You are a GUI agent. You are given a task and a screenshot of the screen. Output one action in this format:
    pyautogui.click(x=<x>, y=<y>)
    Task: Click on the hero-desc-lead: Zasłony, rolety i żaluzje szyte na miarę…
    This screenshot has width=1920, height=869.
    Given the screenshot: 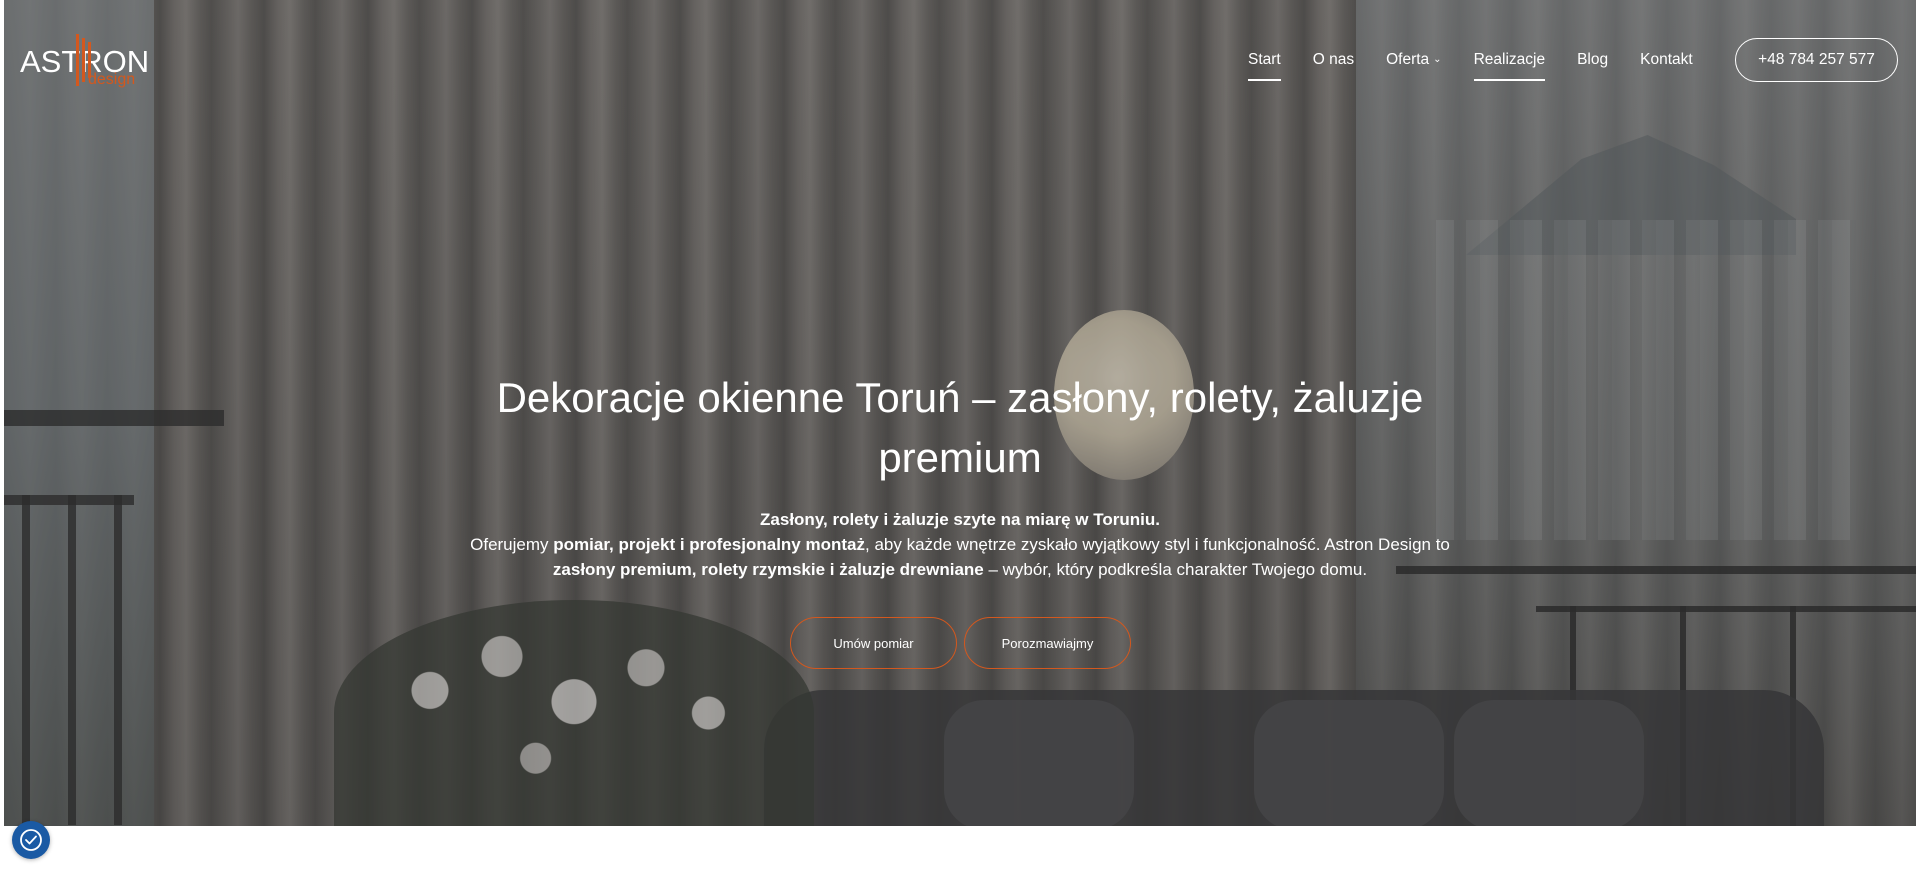 What is the action you would take?
    pyautogui.click(x=960, y=519)
    